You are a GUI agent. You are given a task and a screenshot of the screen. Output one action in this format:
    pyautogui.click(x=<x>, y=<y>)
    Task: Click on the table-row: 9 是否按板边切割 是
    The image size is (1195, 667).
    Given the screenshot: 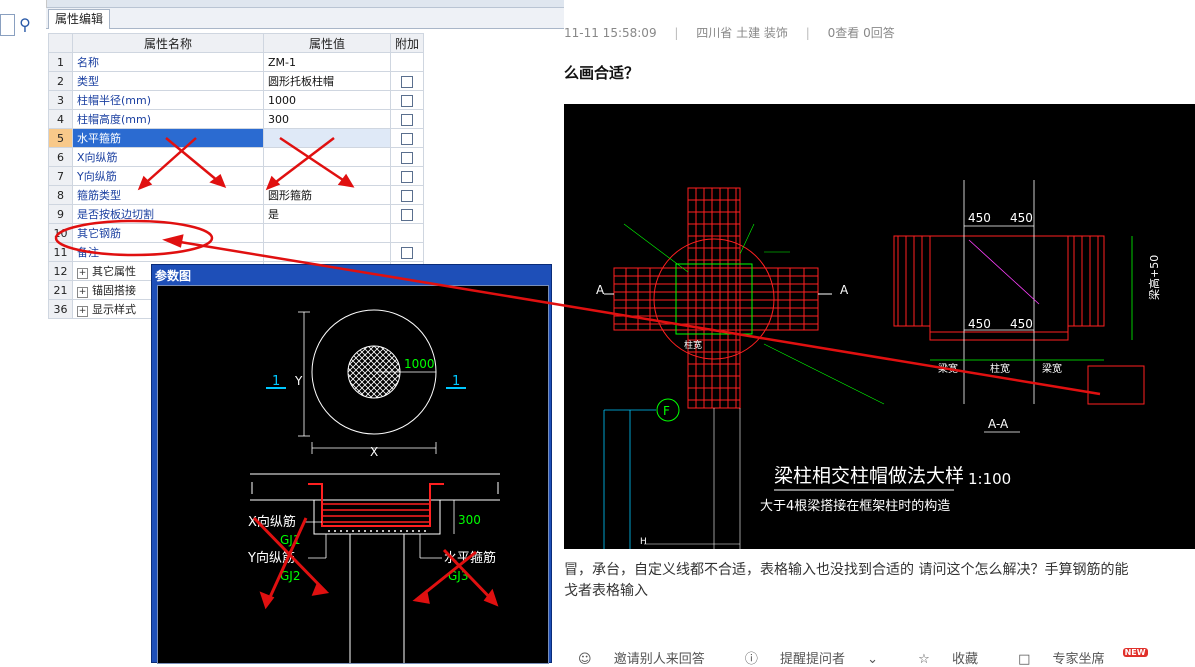 What is the action you would take?
    pyautogui.click(x=236, y=214)
    